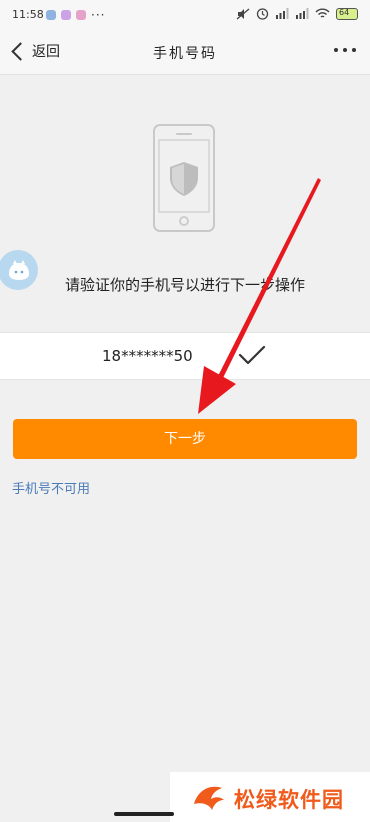 This screenshot has height=822, width=370. Describe the element at coordinates (262, 14) in the screenshot. I see `alarm-icon` at that location.